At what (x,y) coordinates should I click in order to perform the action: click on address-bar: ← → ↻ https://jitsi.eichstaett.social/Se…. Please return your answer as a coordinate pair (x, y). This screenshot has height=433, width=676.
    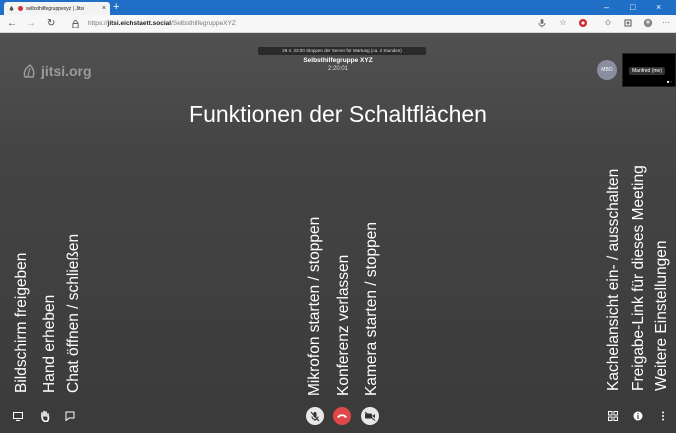
    Looking at the image, I should click on (338, 24).